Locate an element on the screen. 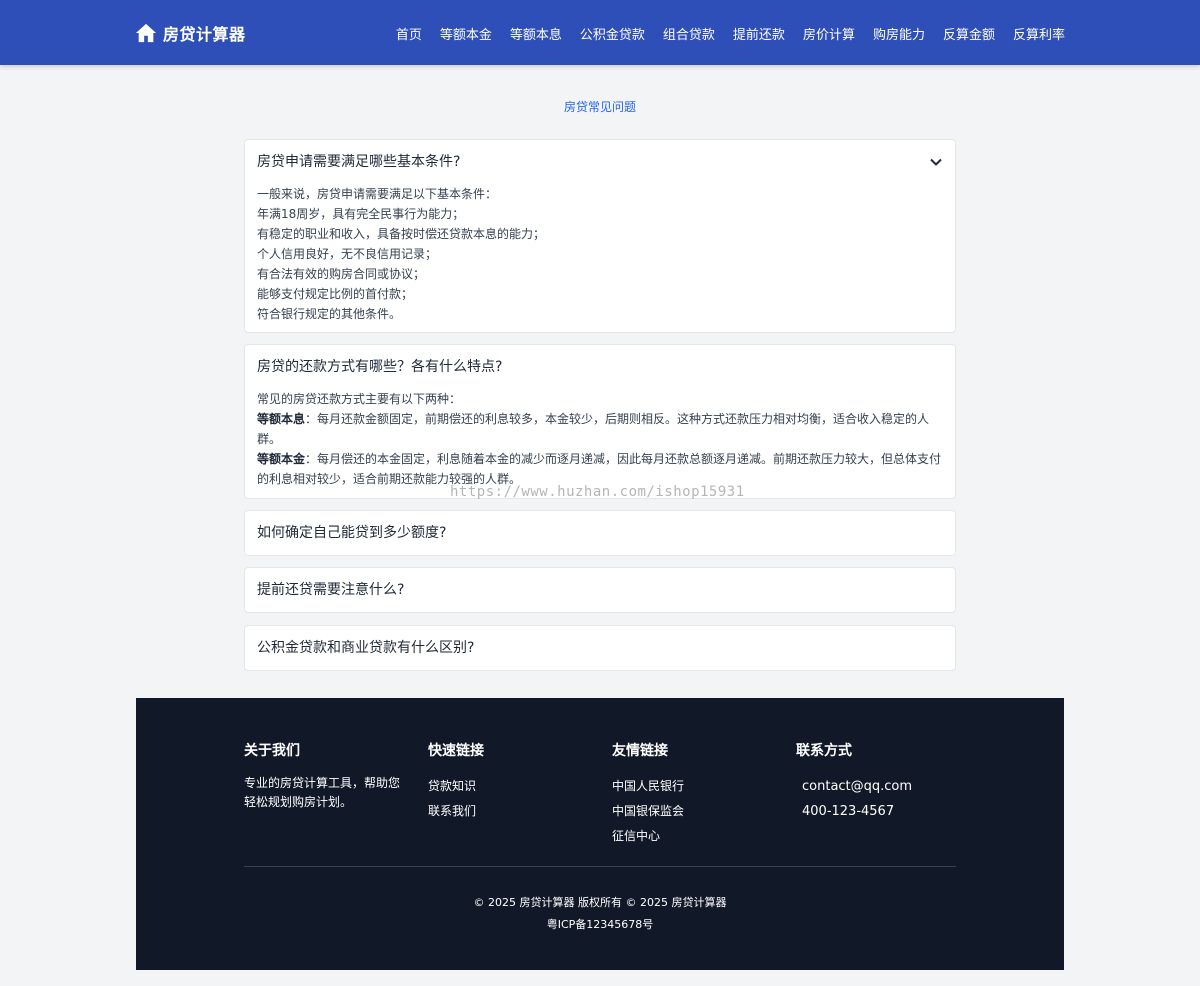  contact-email: contact@qq.com is located at coordinates (857, 786).